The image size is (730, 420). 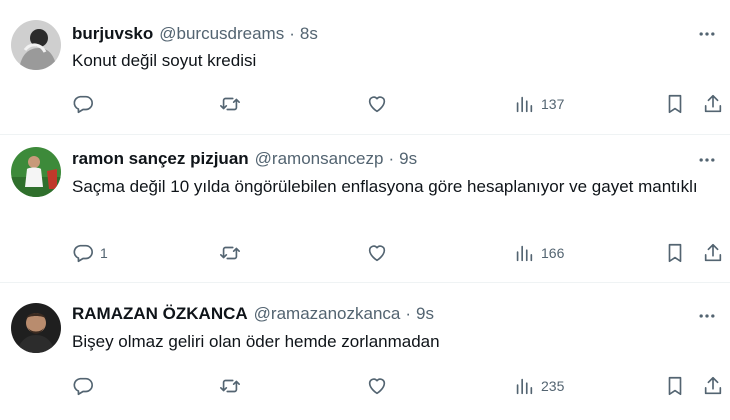 What do you see at coordinates (221, 34) in the screenshot?
I see `user-handle: @burcusdreams` at bounding box center [221, 34].